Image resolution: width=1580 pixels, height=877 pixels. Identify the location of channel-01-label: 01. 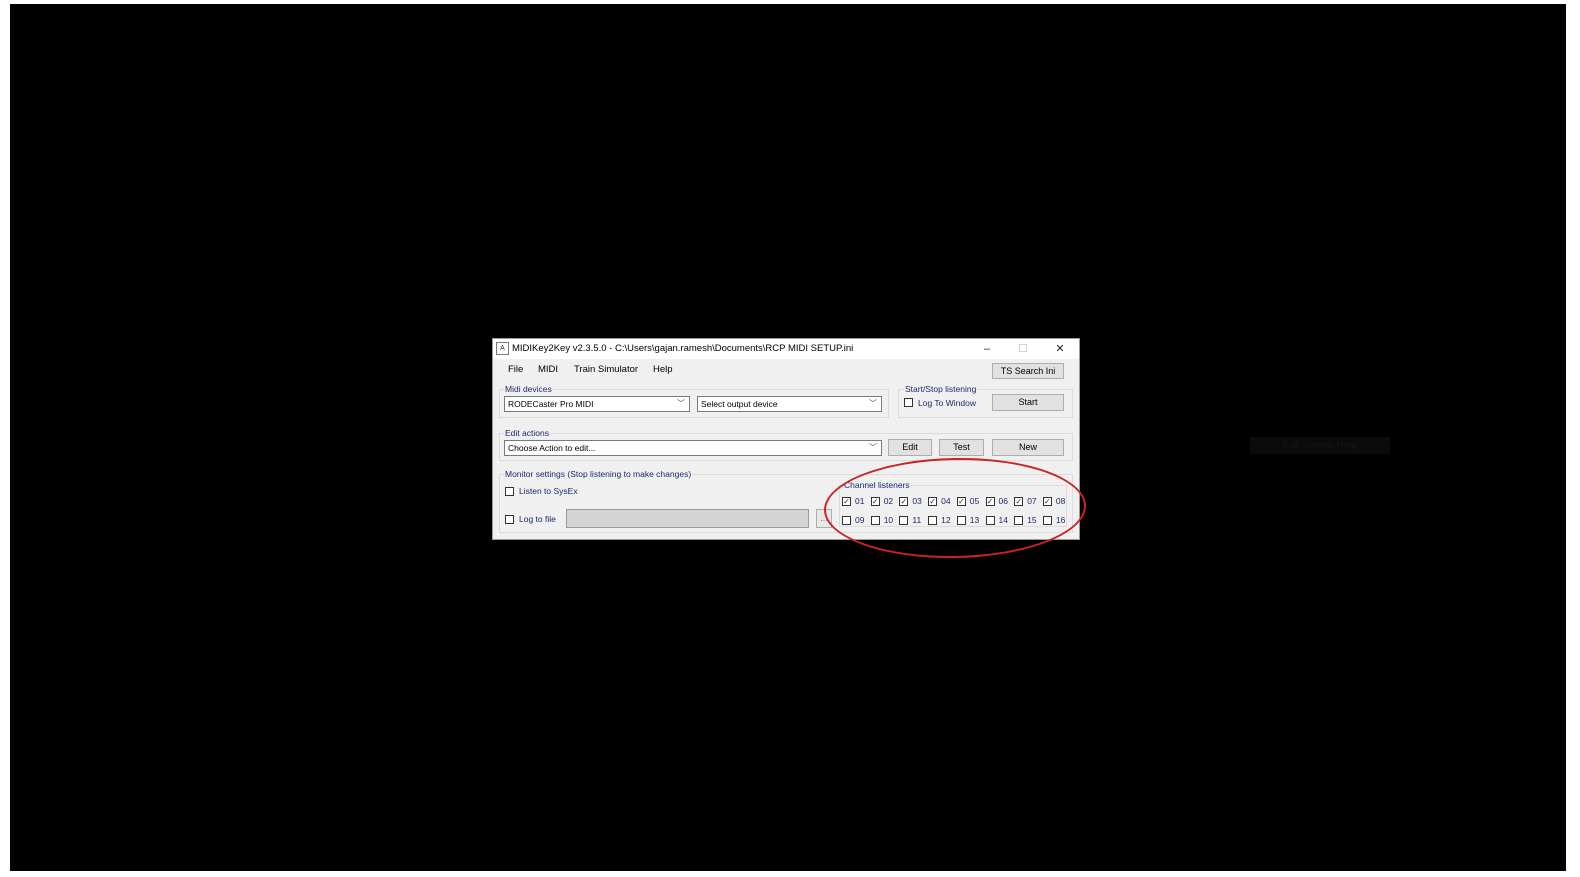
(860, 501).